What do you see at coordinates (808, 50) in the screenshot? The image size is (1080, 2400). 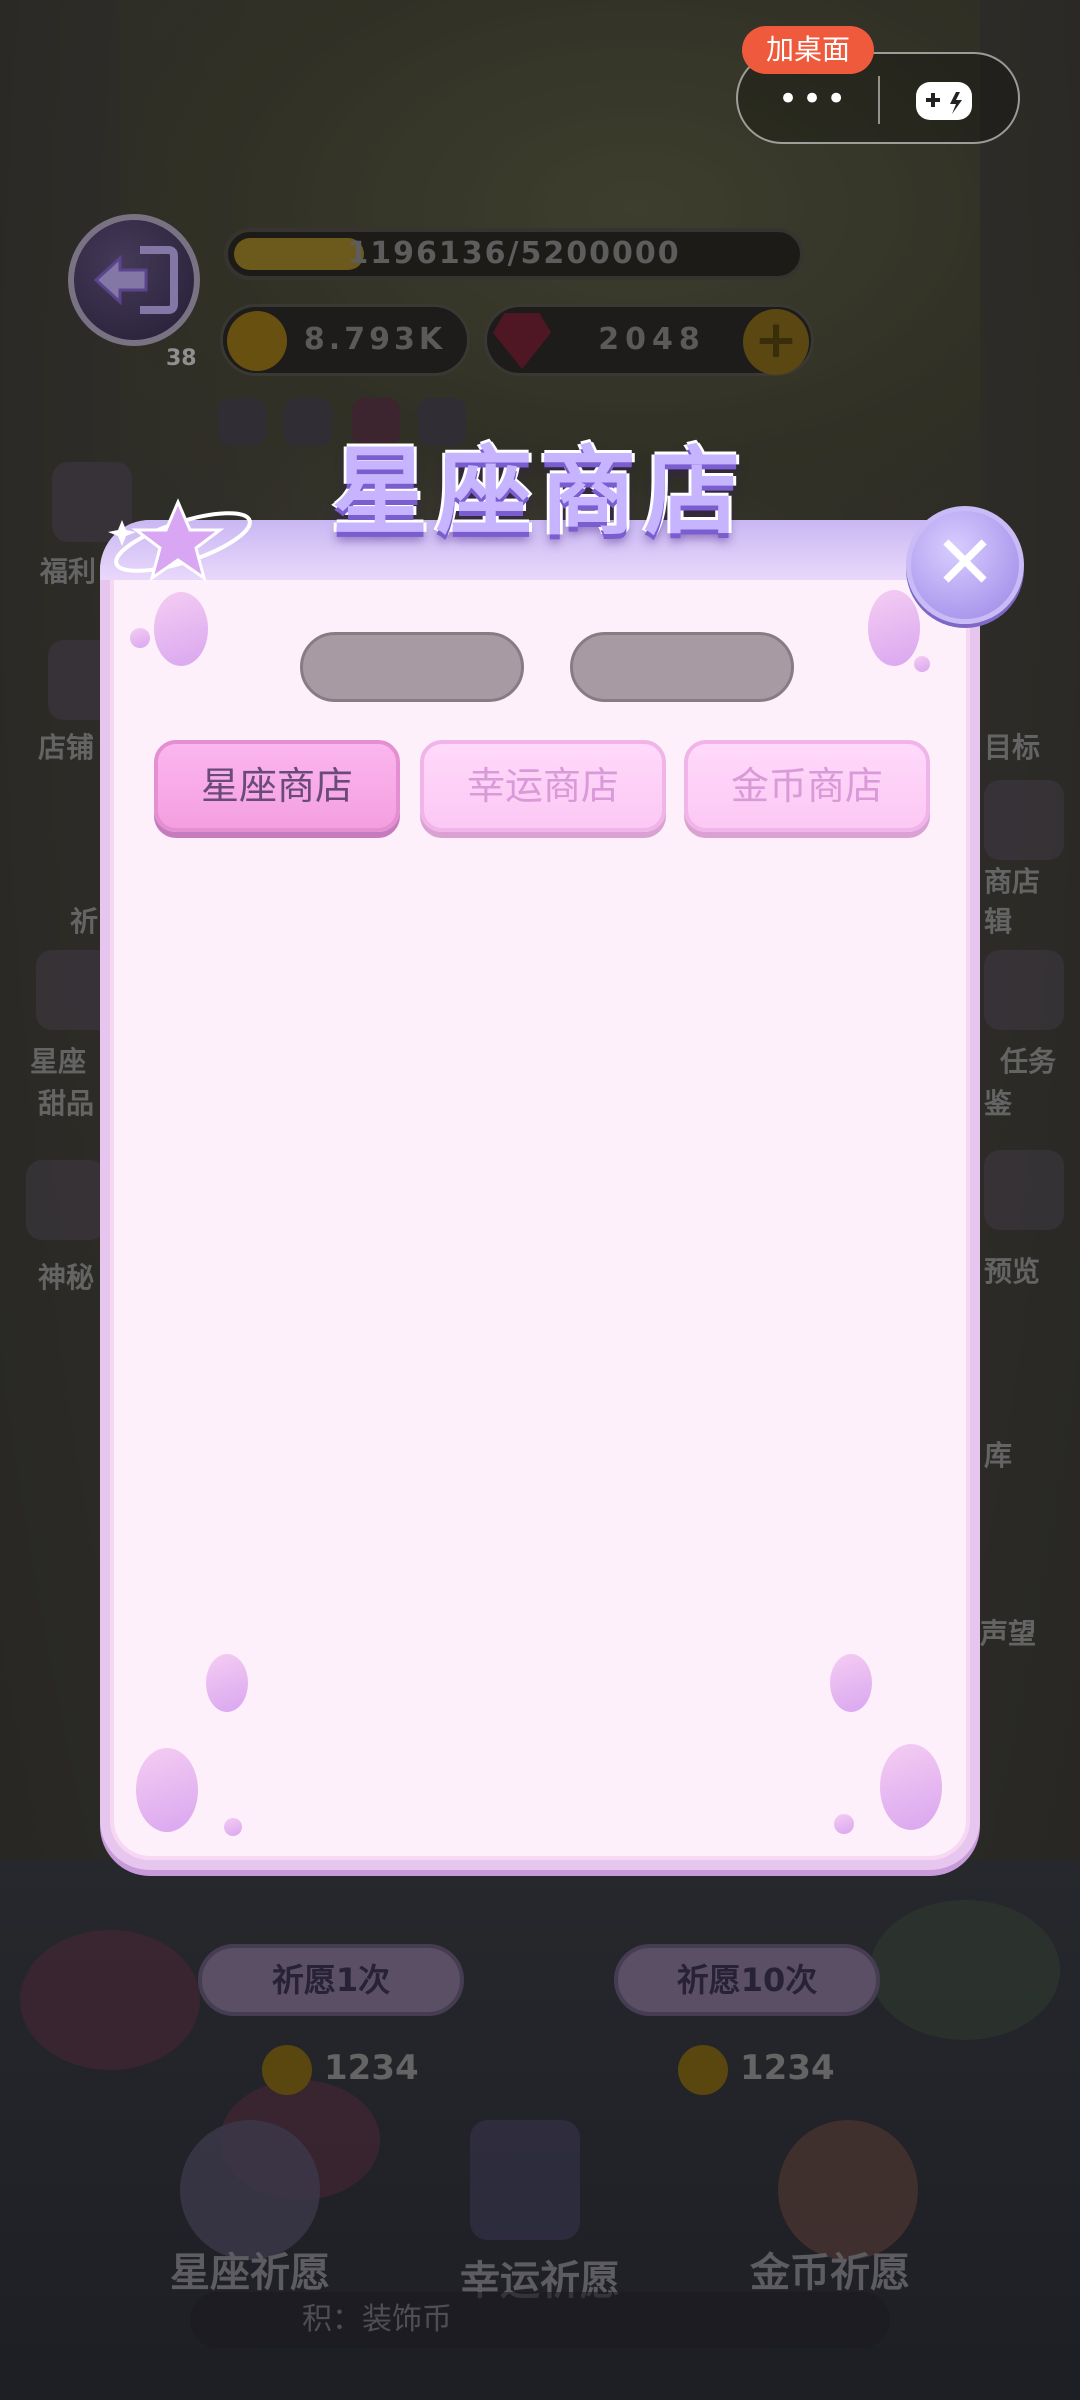 I see `add-to-desktop-button: 加桌面` at bounding box center [808, 50].